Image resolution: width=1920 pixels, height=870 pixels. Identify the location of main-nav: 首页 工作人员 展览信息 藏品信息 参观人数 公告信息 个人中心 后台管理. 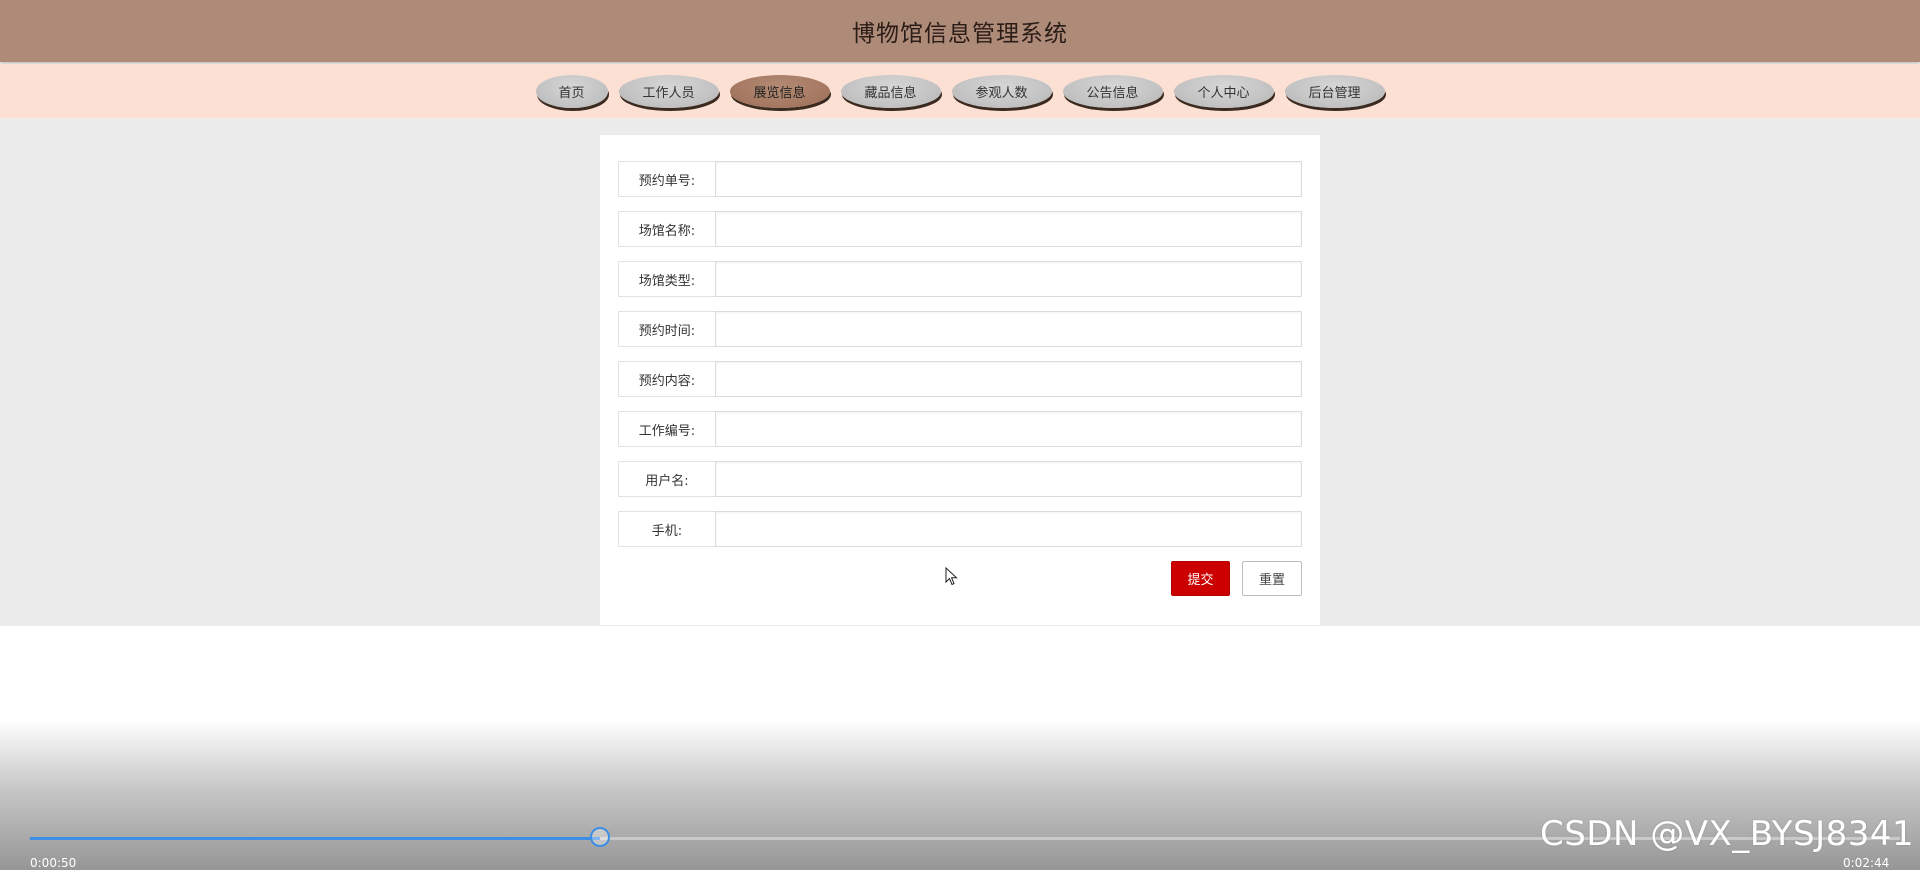
(960, 91).